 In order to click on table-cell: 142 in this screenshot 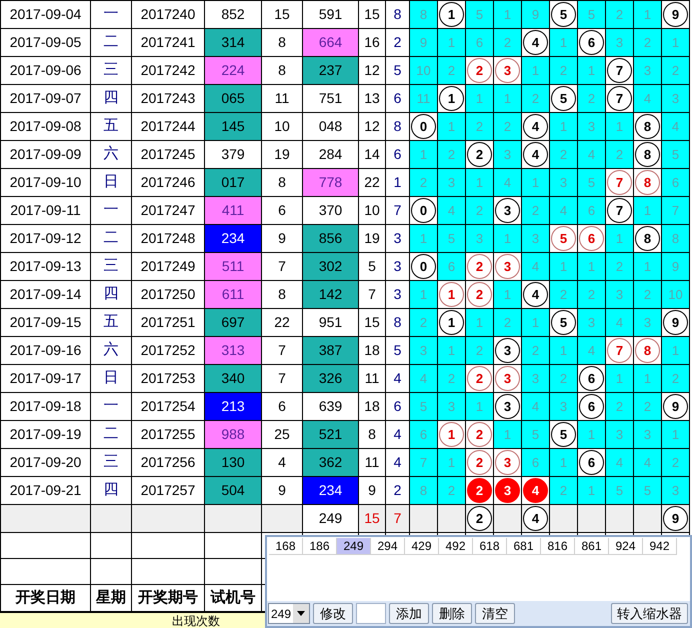, I will do `click(330, 294)`.